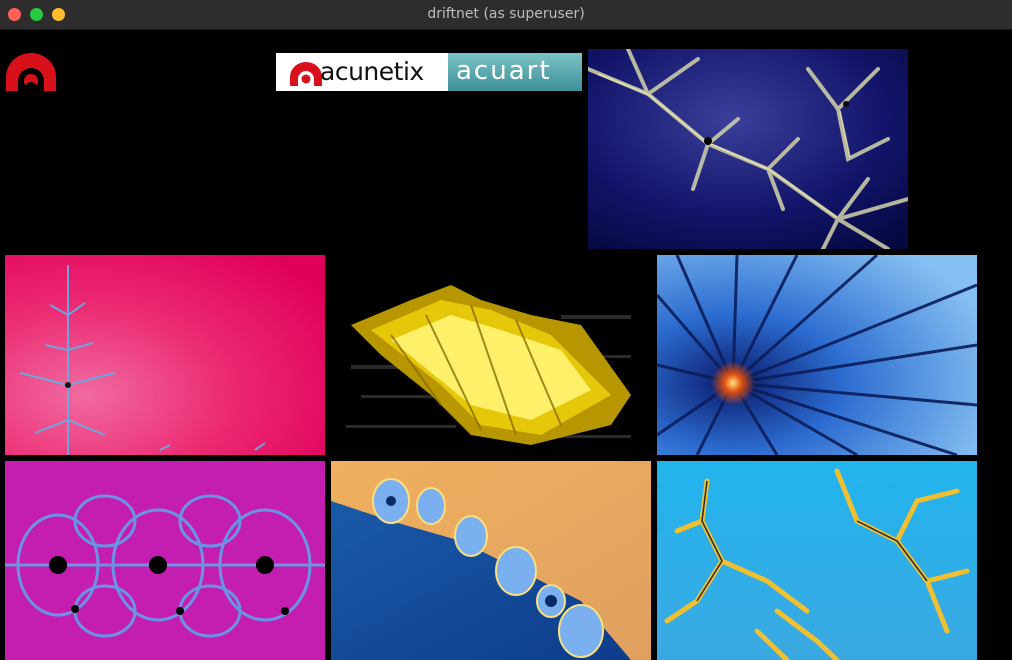 Image resolution: width=1012 pixels, height=660 pixels. Describe the element at coordinates (491, 355) in the screenshot. I see `fractal-yellow-3d-image` at that location.